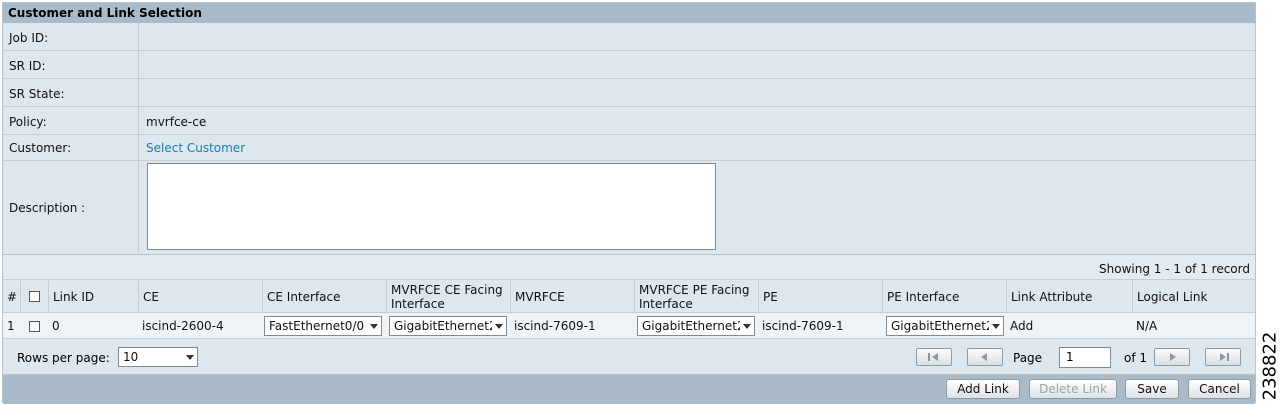 The height and width of the screenshot is (405, 1283). I want to click on record-count-text: Showing 1 - 1 of 1 record, so click(1174, 269).